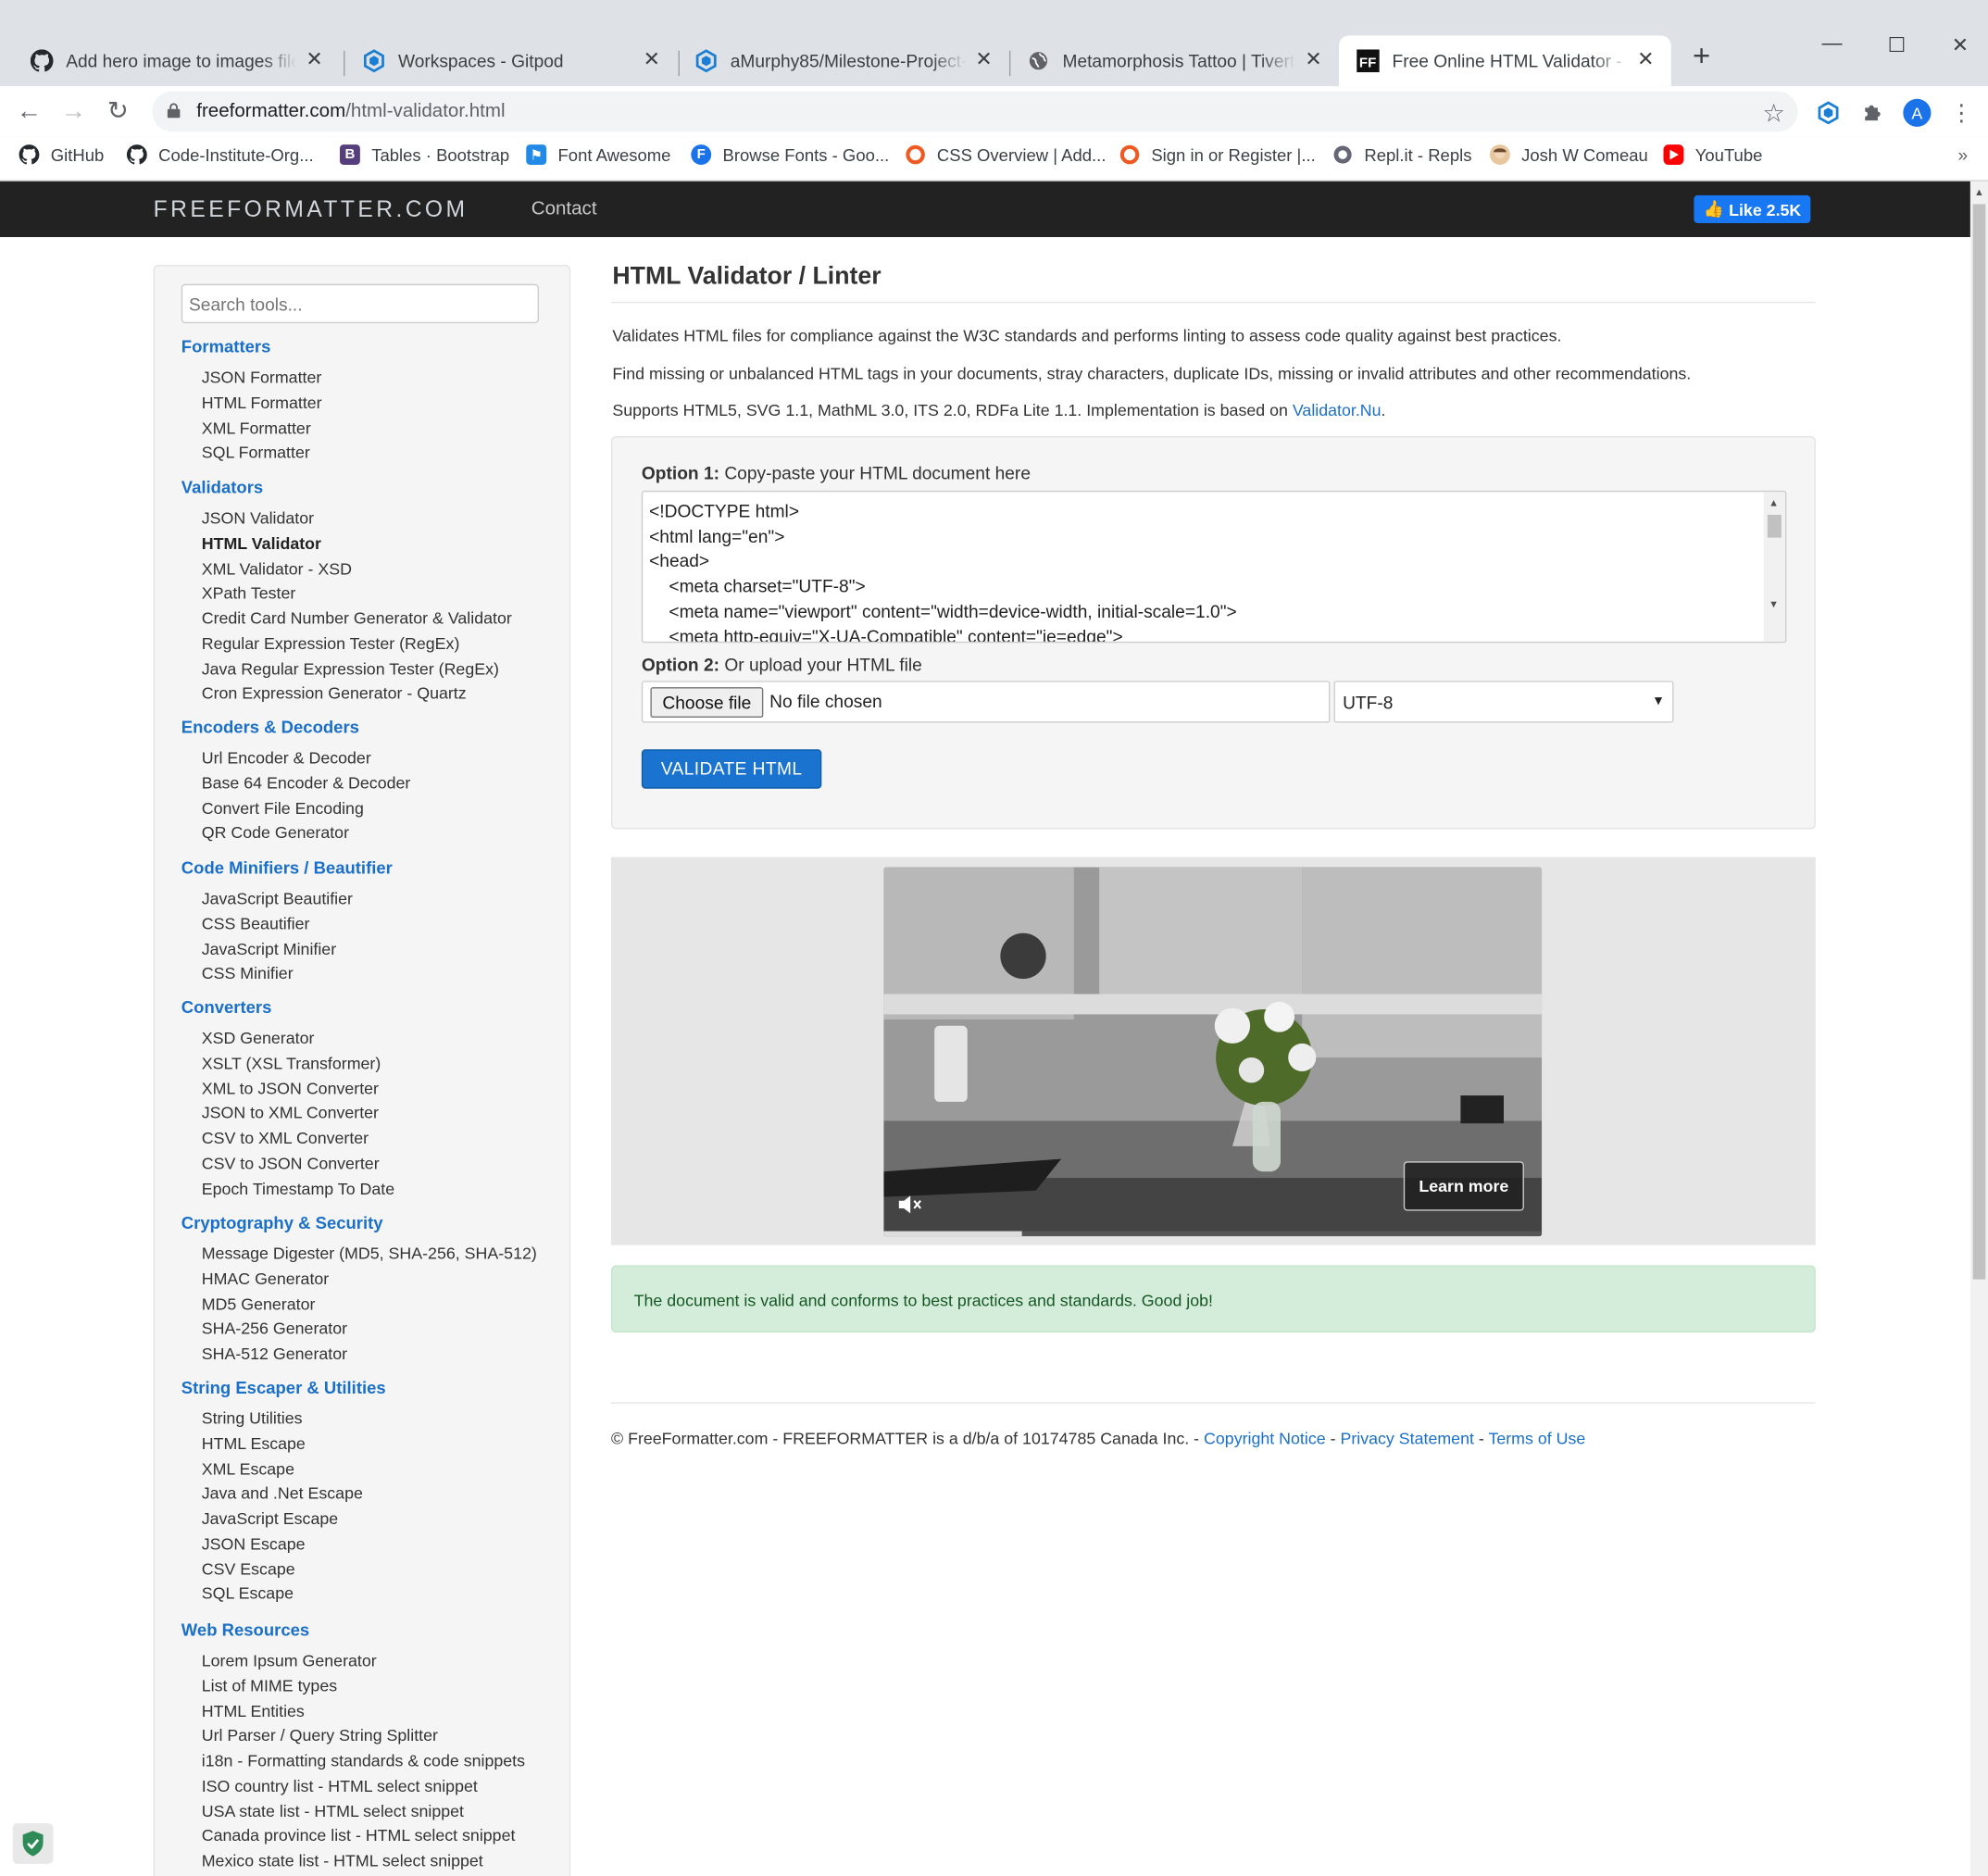 The width and height of the screenshot is (1988, 1876). I want to click on file-upload-field: Choose file No file chosen, so click(986, 702).